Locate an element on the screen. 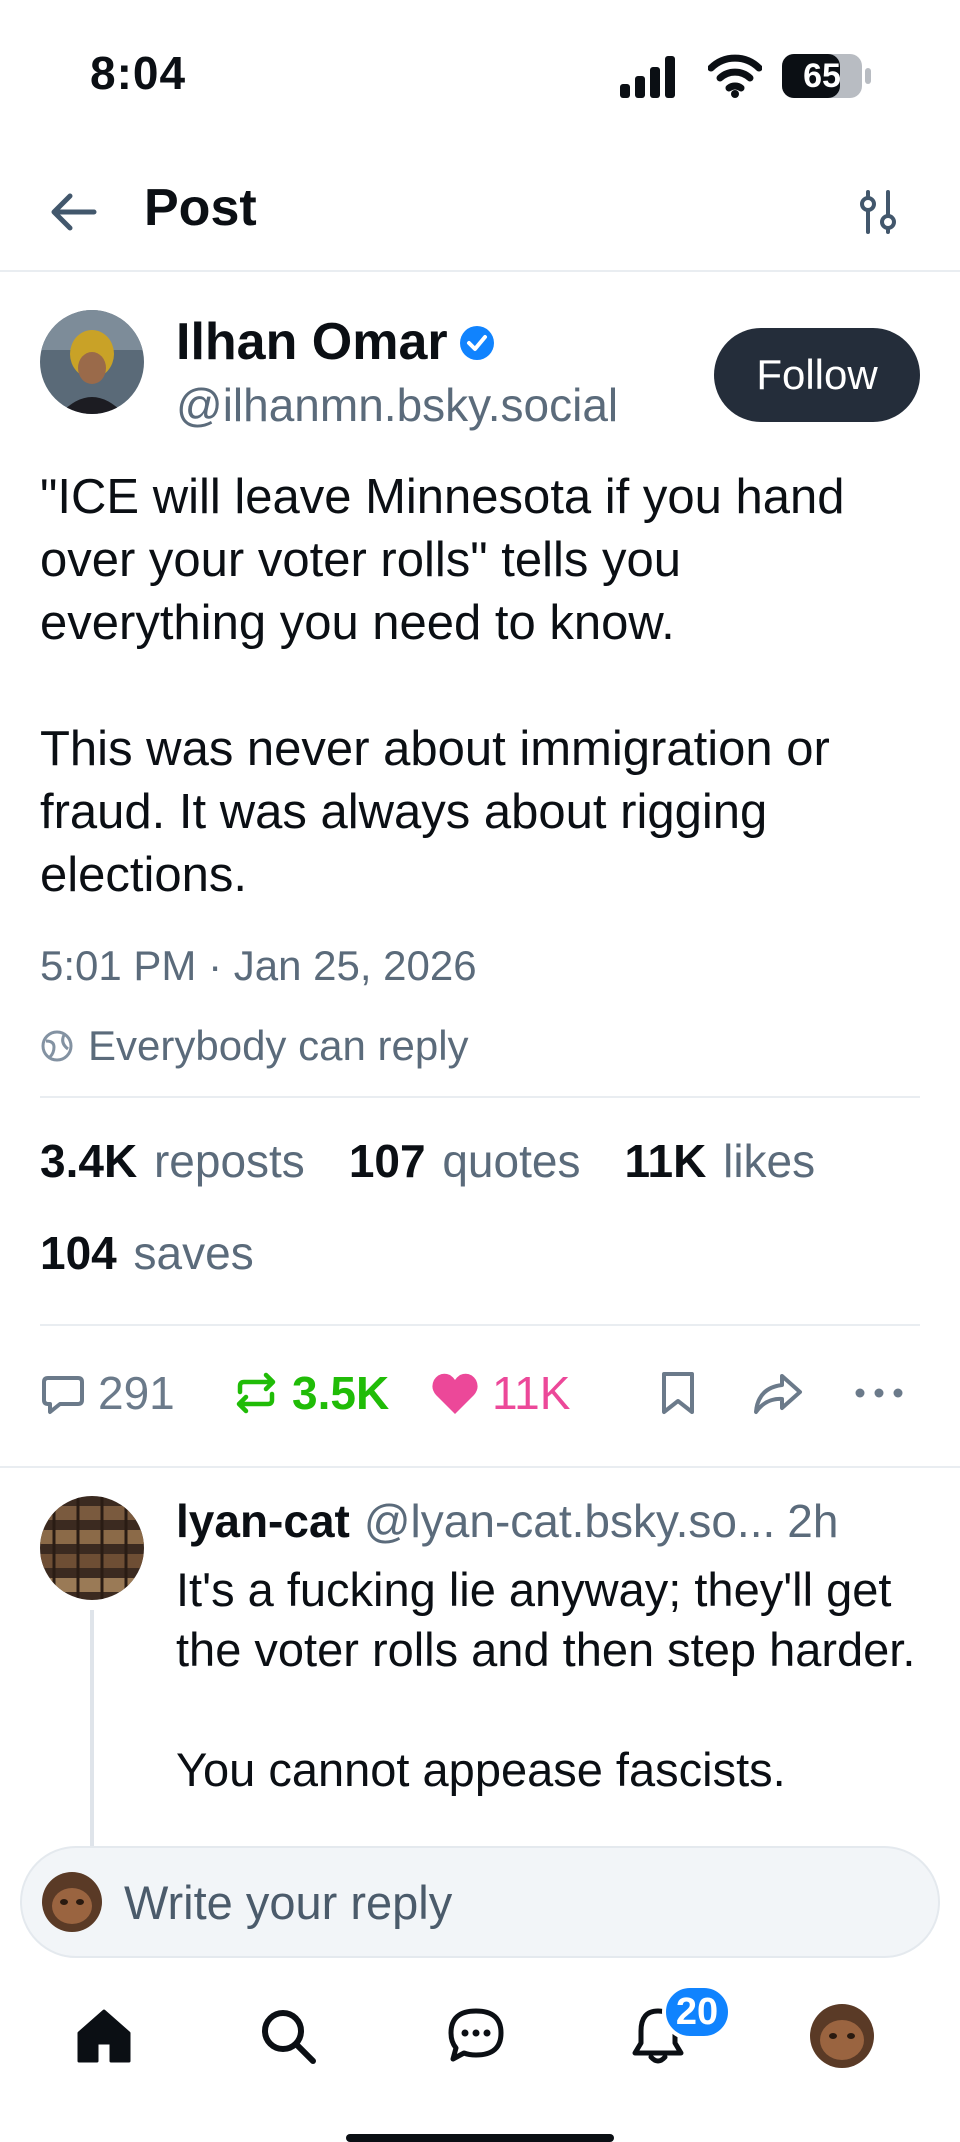 The width and height of the screenshot is (960, 2142). quotes-label: quotes is located at coordinates (511, 1161).